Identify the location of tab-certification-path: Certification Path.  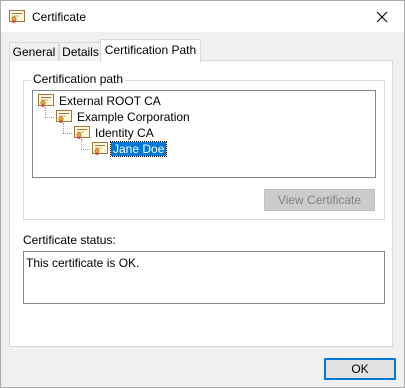
(150, 50).